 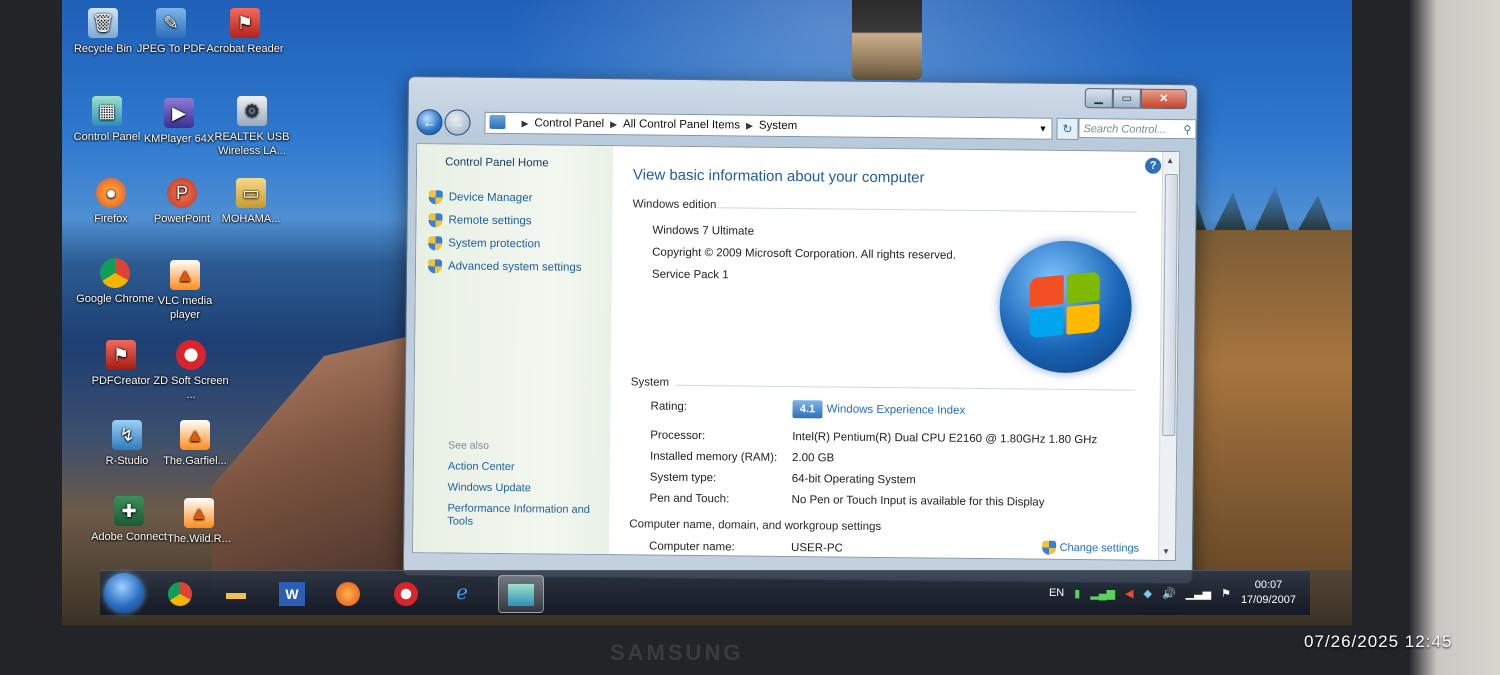 I want to click on taskbar-firefox, so click(x=348, y=593).